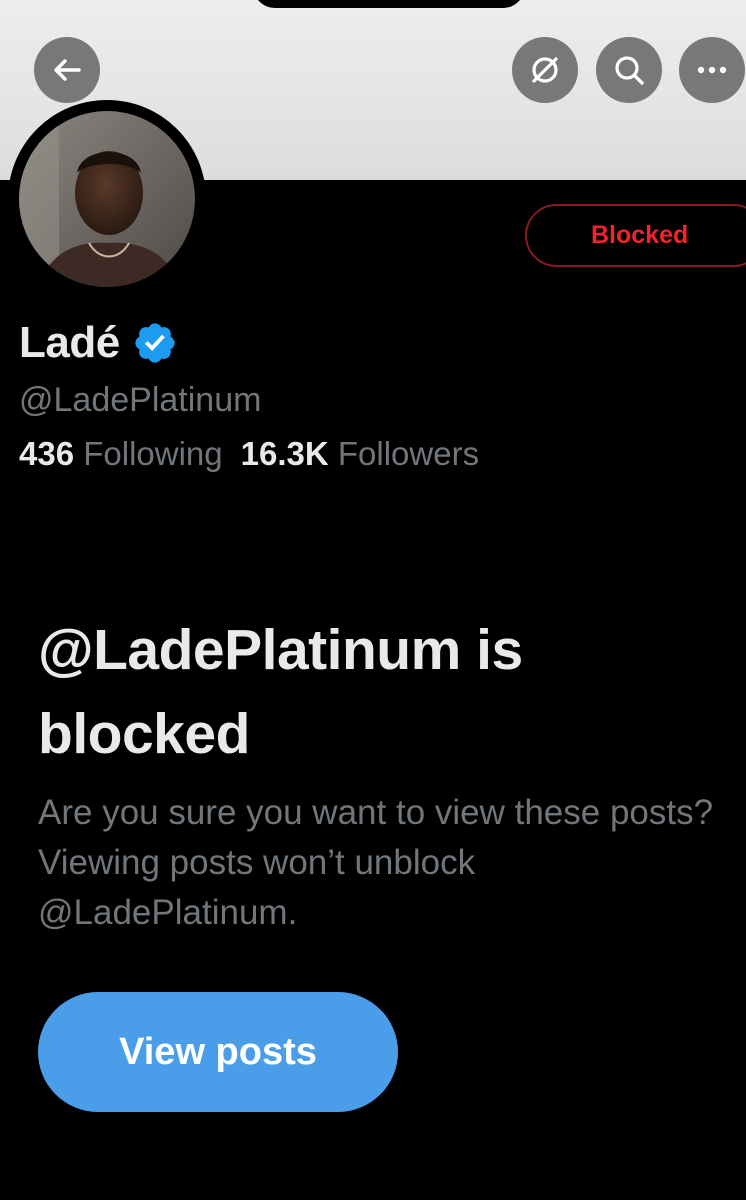  I want to click on followers-stat: 16.3K Followers, so click(360, 453).